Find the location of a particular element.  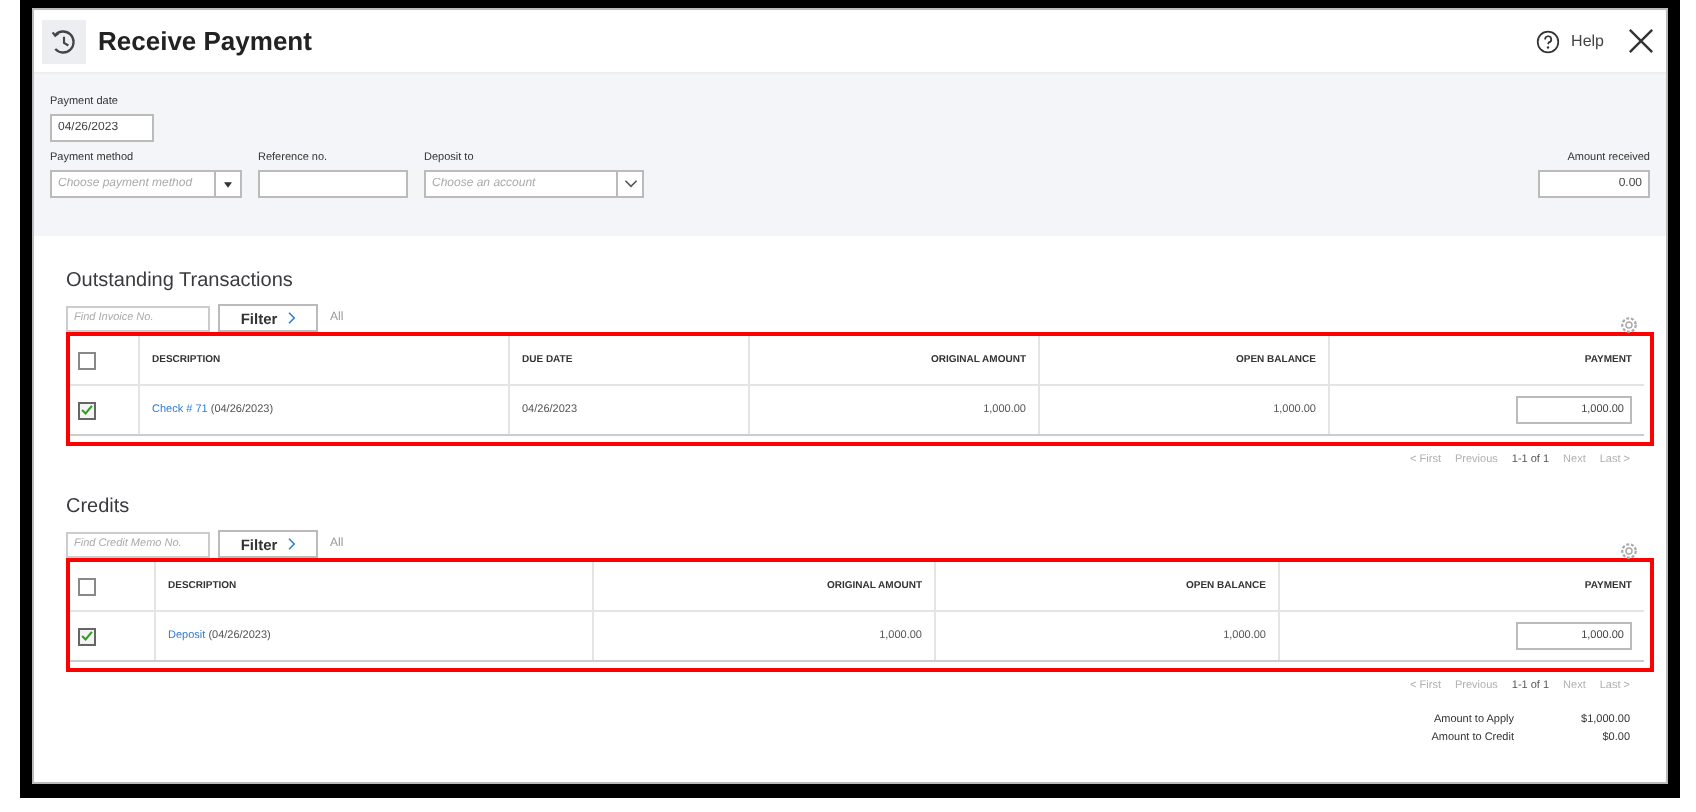

history-icon is located at coordinates (64, 41).